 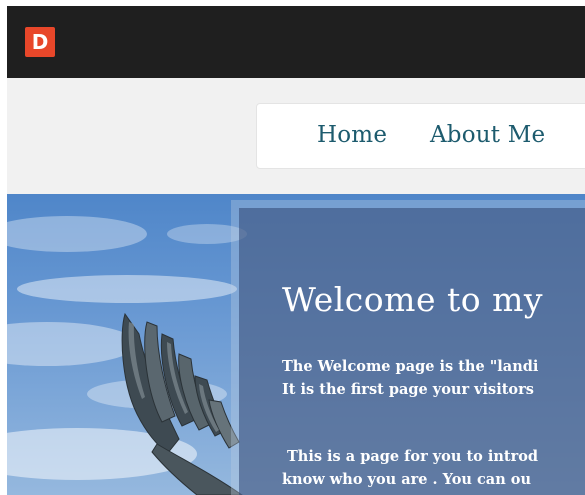 What do you see at coordinates (408, 389) in the screenshot?
I see `intro-line-2: It is the first page your visitors` at bounding box center [408, 389].